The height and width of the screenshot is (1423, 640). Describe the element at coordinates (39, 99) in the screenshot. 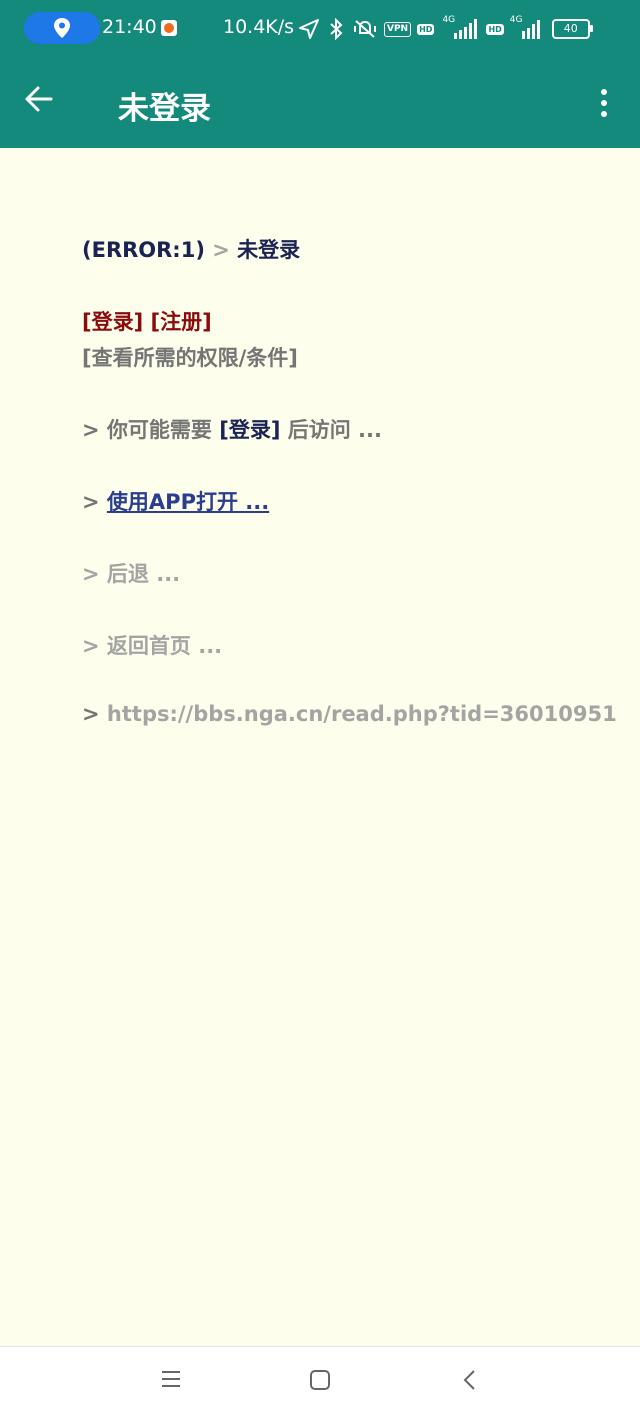

I see `arrow-left-icon` at that location.